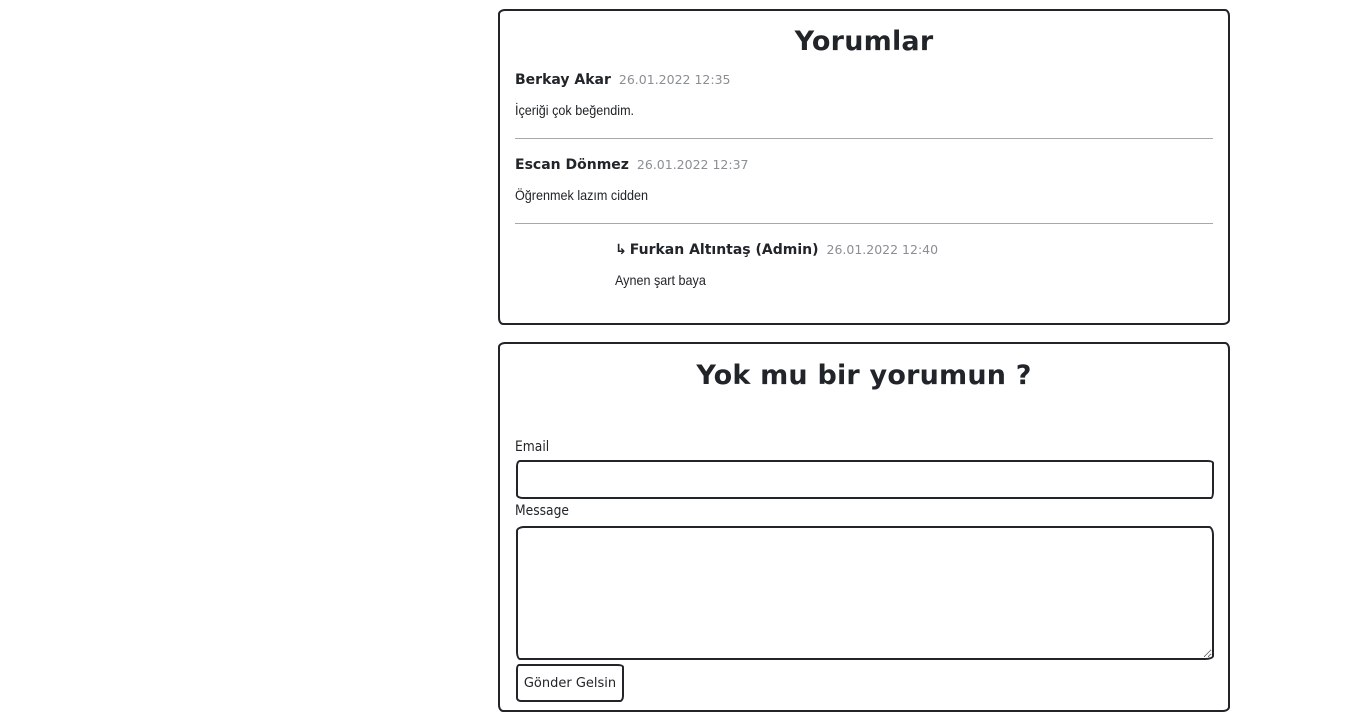  I want to click on submit-button: Gönder Gelsin, so click(570, 683).